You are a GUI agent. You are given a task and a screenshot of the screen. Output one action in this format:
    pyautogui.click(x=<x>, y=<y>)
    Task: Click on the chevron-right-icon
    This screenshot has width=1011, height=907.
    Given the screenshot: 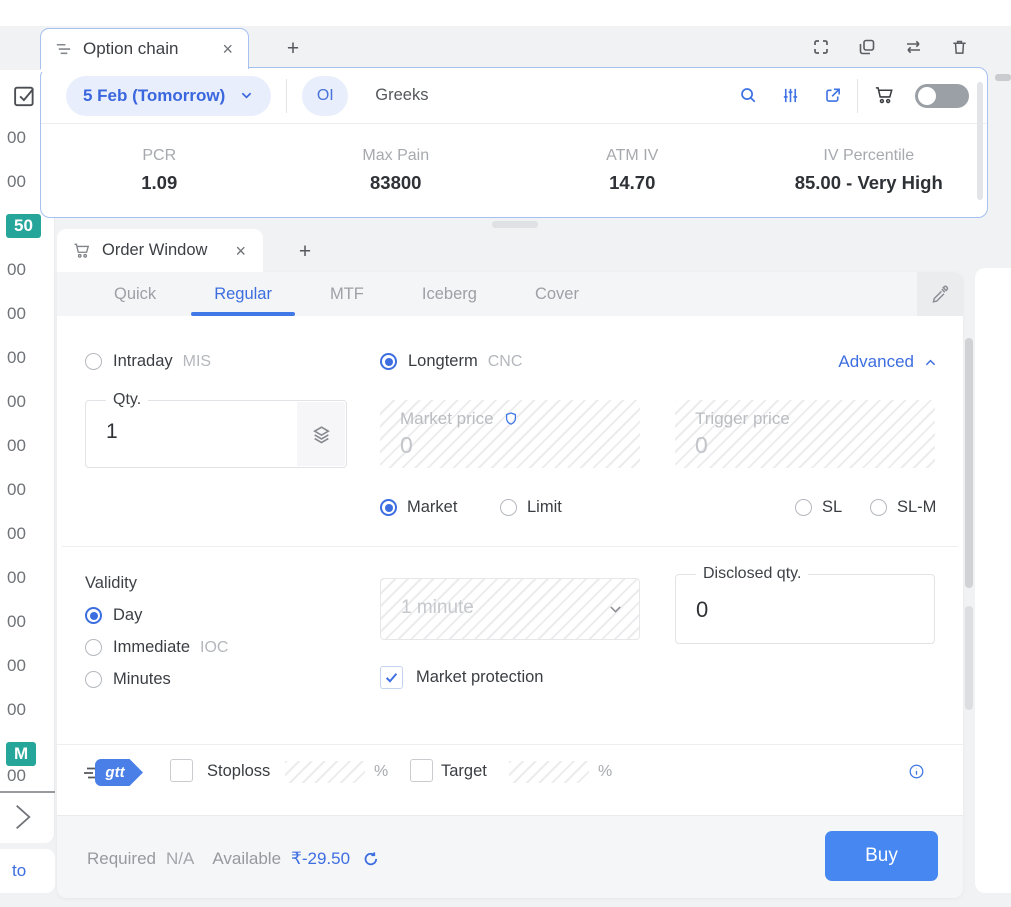 What is the action you would take?
    pyautogui.click(x=22, y=817)
    